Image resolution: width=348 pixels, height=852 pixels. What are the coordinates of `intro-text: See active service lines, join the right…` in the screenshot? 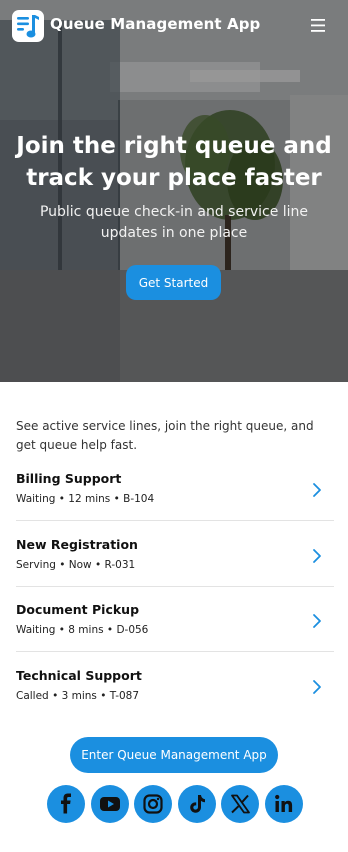 It's located at (165, 435).